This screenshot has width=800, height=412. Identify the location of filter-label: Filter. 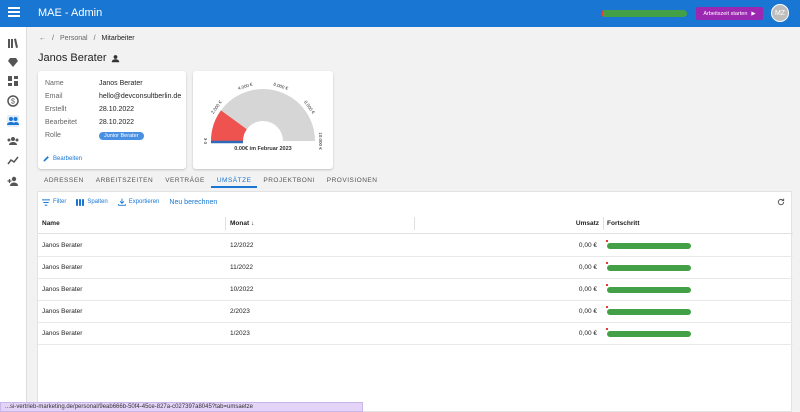
(60, 202).